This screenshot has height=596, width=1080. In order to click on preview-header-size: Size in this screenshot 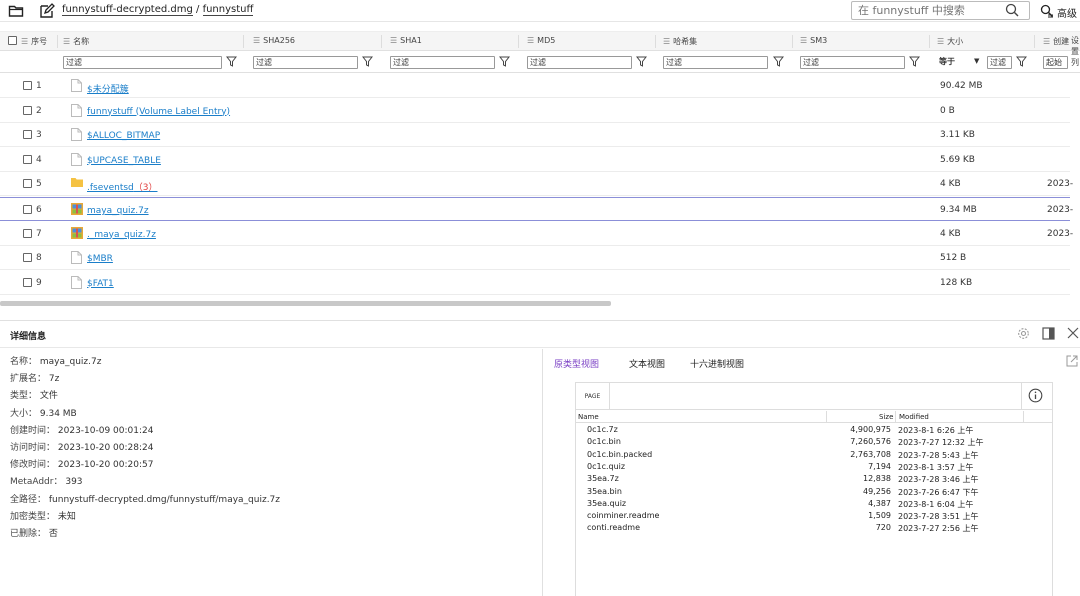, I will do `click(886, 417)`.